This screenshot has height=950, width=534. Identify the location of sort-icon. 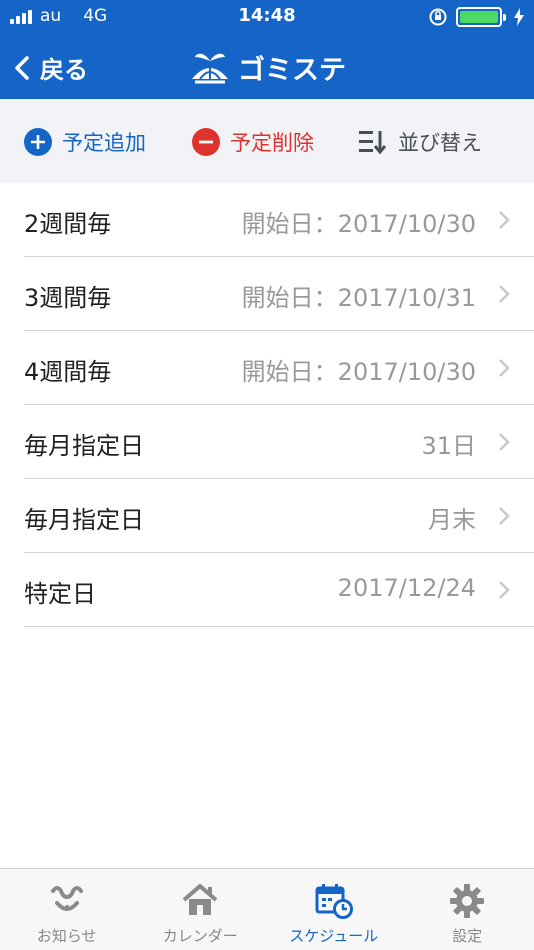
(373, 143).